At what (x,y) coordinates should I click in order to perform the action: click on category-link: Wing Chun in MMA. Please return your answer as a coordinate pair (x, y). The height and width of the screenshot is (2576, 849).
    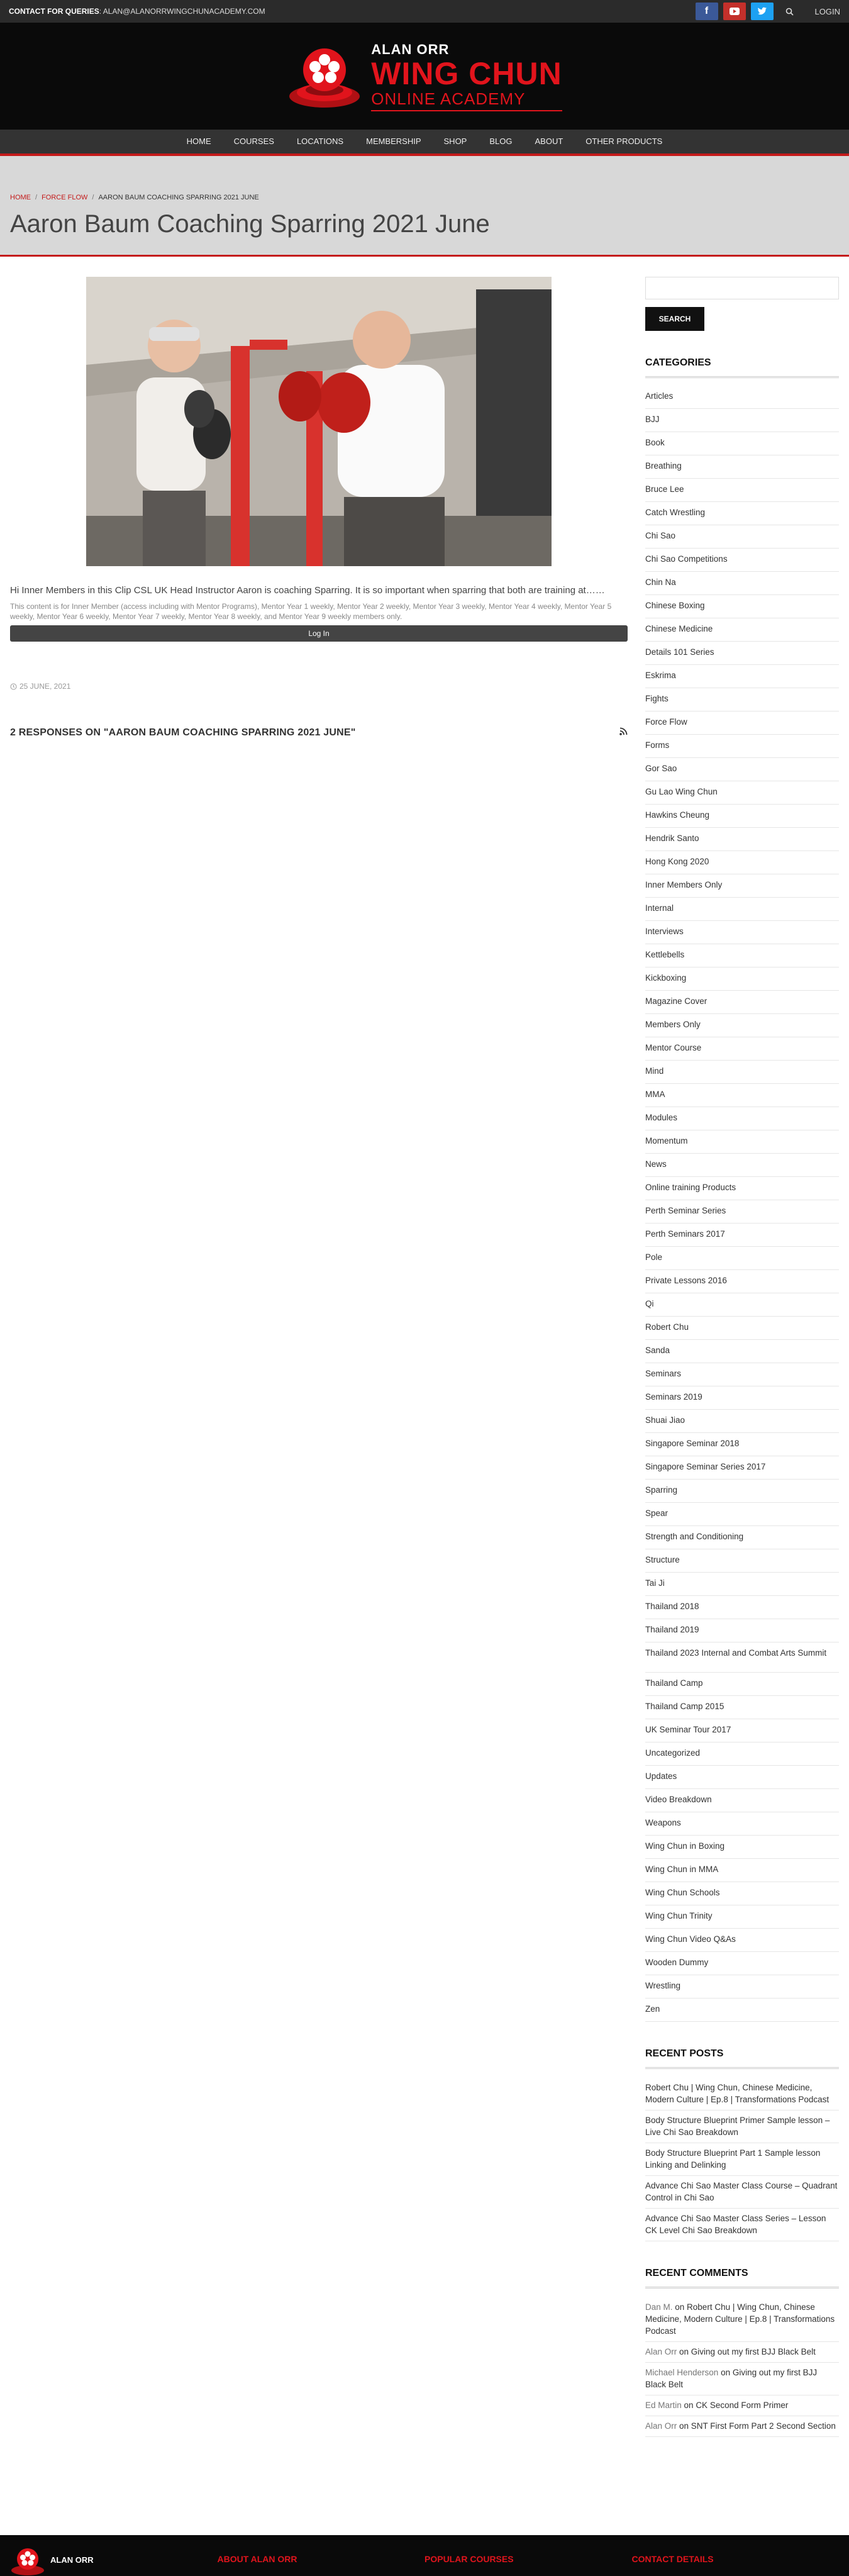
    Looking at the image, I should click on (742, 1870).